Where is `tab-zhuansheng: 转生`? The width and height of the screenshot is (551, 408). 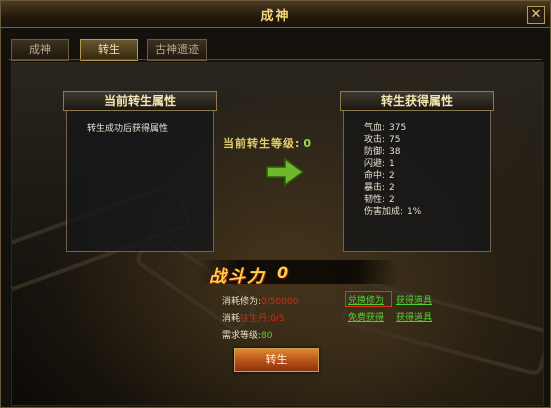 tab-zhuansheng: 转生 is located at coordinates (109, 50).